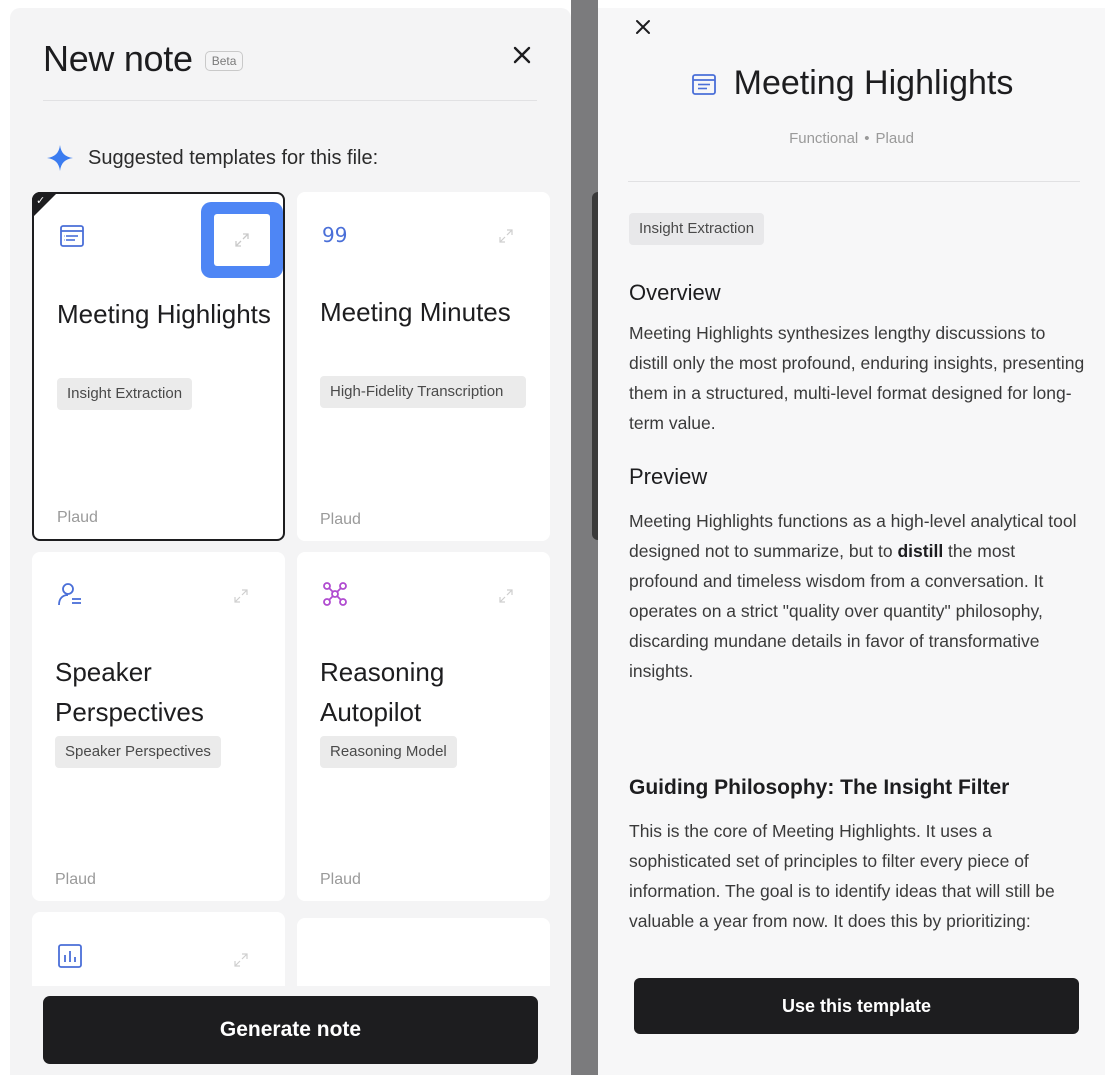 The image size is (1105, 1075). I want to click on card-tag: Insight Extraction, so click(125, 394).